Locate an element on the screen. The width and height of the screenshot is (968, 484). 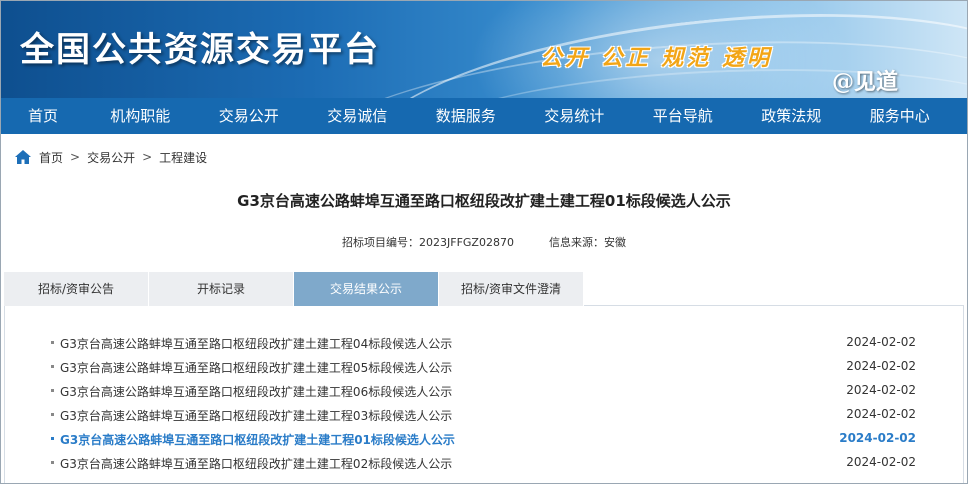
project-code-label: 招标项目编号： is located at coordinates (381, 242).